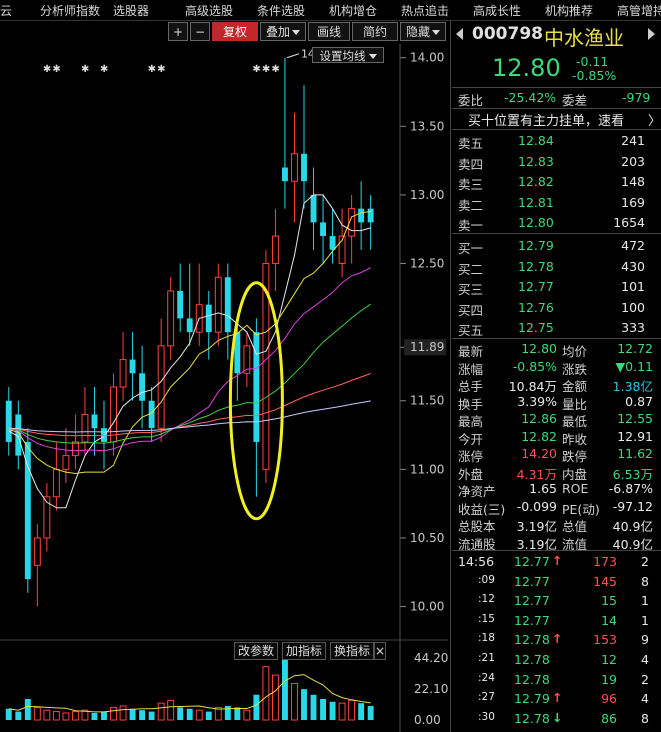 The image size is (661, 732). Describe the element at coordinates (633, 202) in the screenshot. I see `ask-volume: 169` at that location.